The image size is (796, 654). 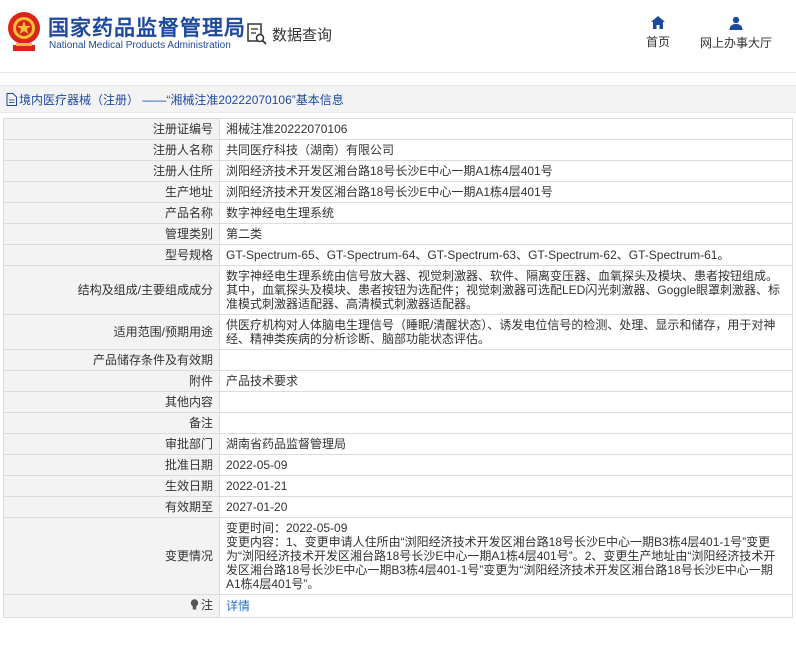 I want to click on nav-home: 首页, so click(x=658, y=33).